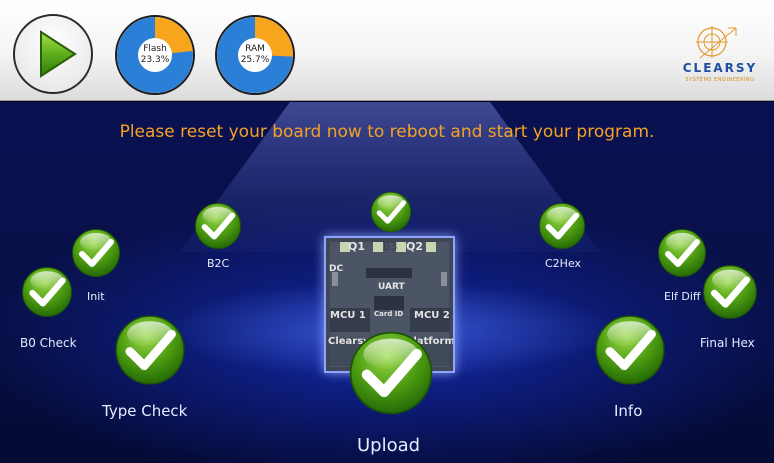 Image resolution: width=774 pixels, height=463 pixels. I want to click on step-label-c2hex: C2Hex, so click(563, 263).